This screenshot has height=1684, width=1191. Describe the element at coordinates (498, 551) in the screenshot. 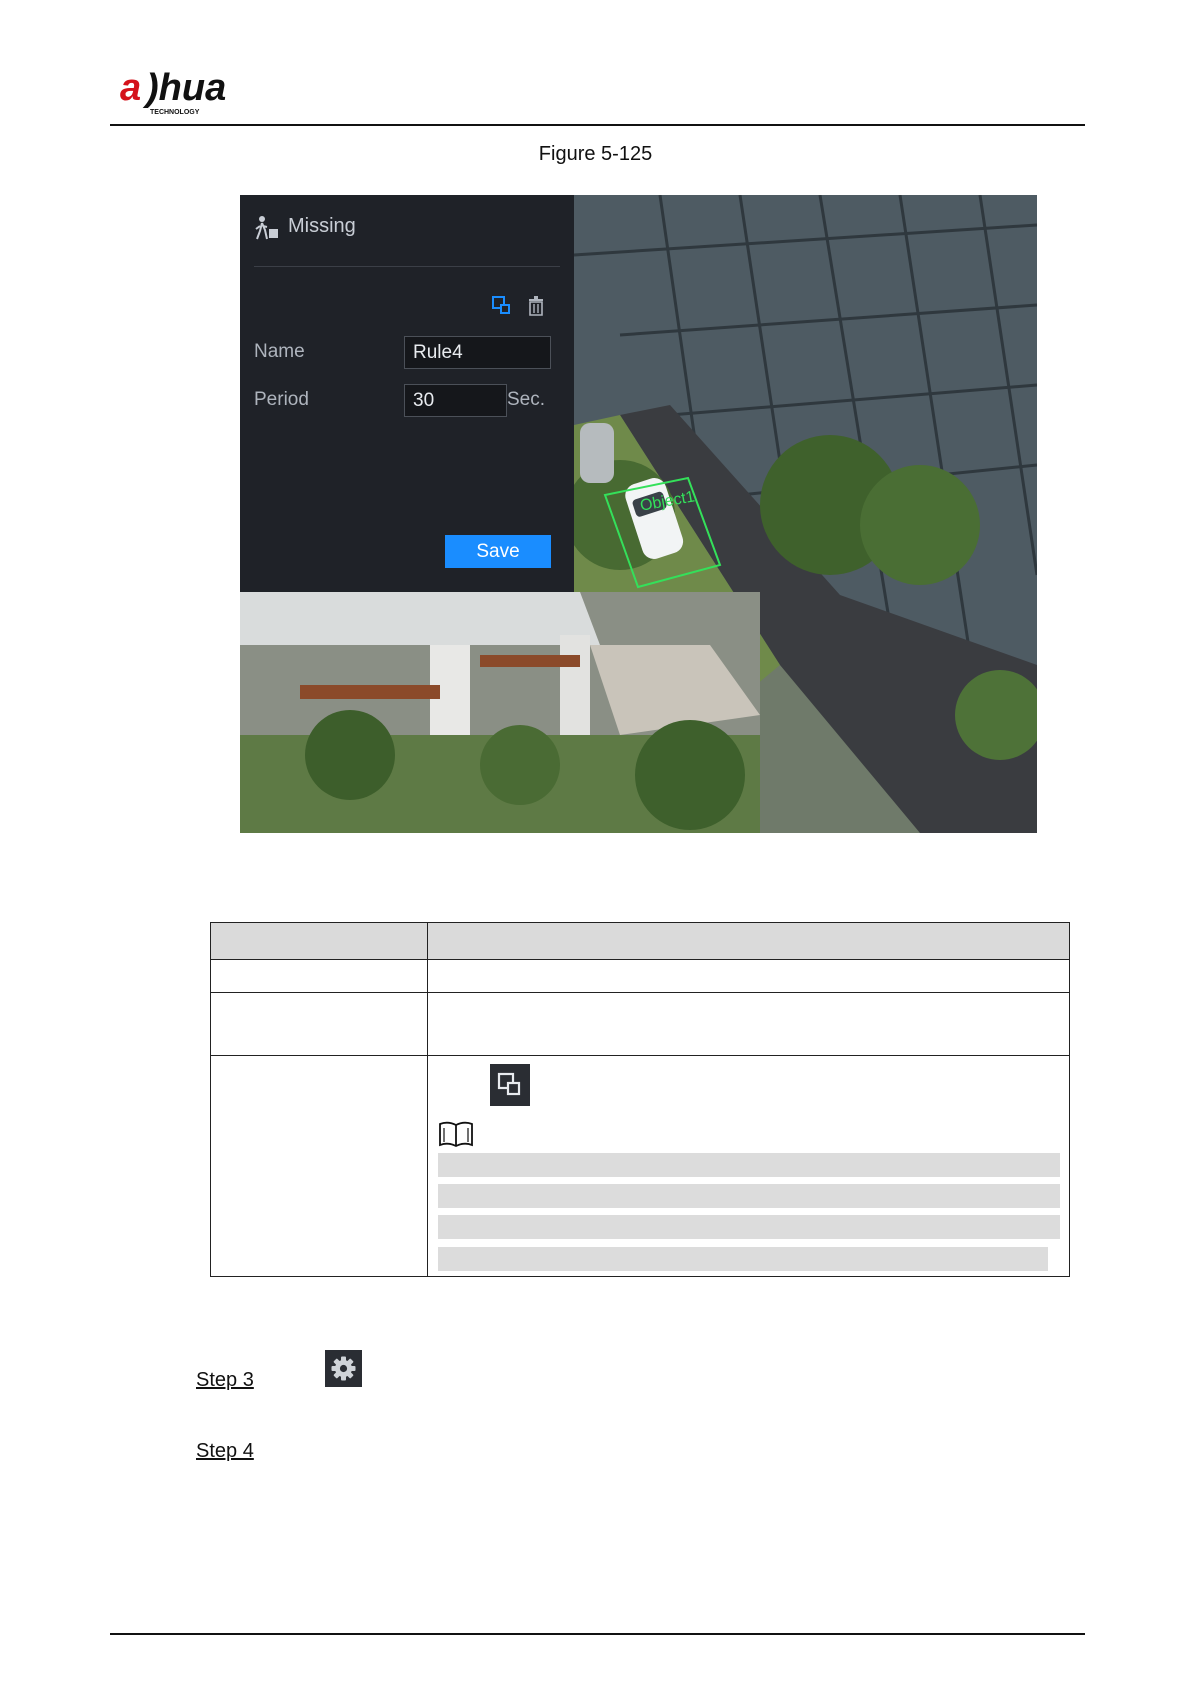

I see `save-button: Save` at that location.